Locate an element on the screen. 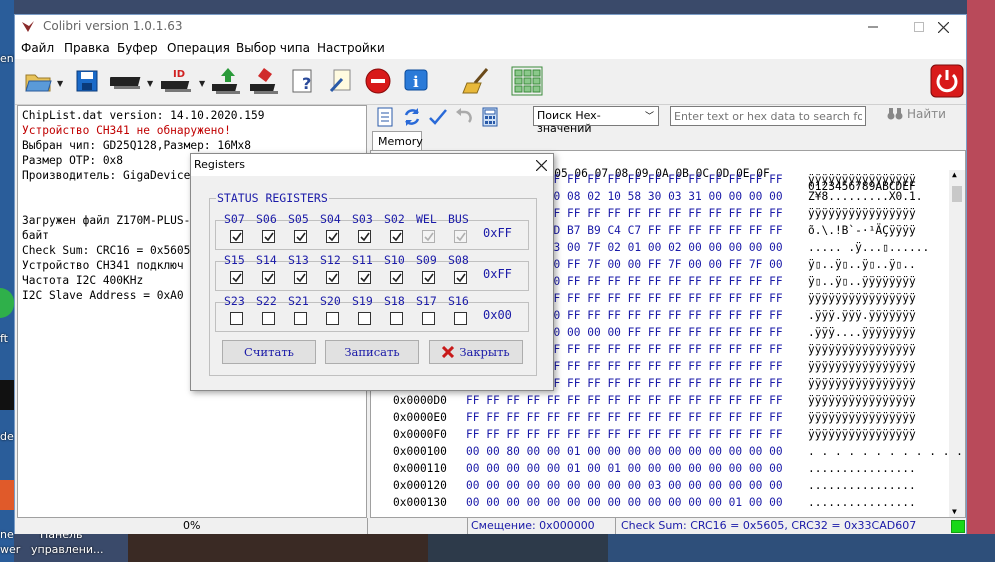  read-registers-button: Считать is located at coordinates (269, 352).